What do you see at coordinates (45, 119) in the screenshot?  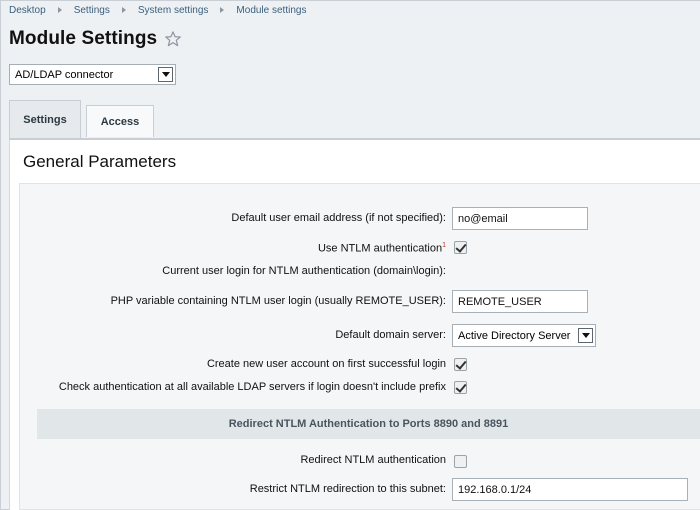 I see `tab-settings: Settings` at bounding box center [45, 119].